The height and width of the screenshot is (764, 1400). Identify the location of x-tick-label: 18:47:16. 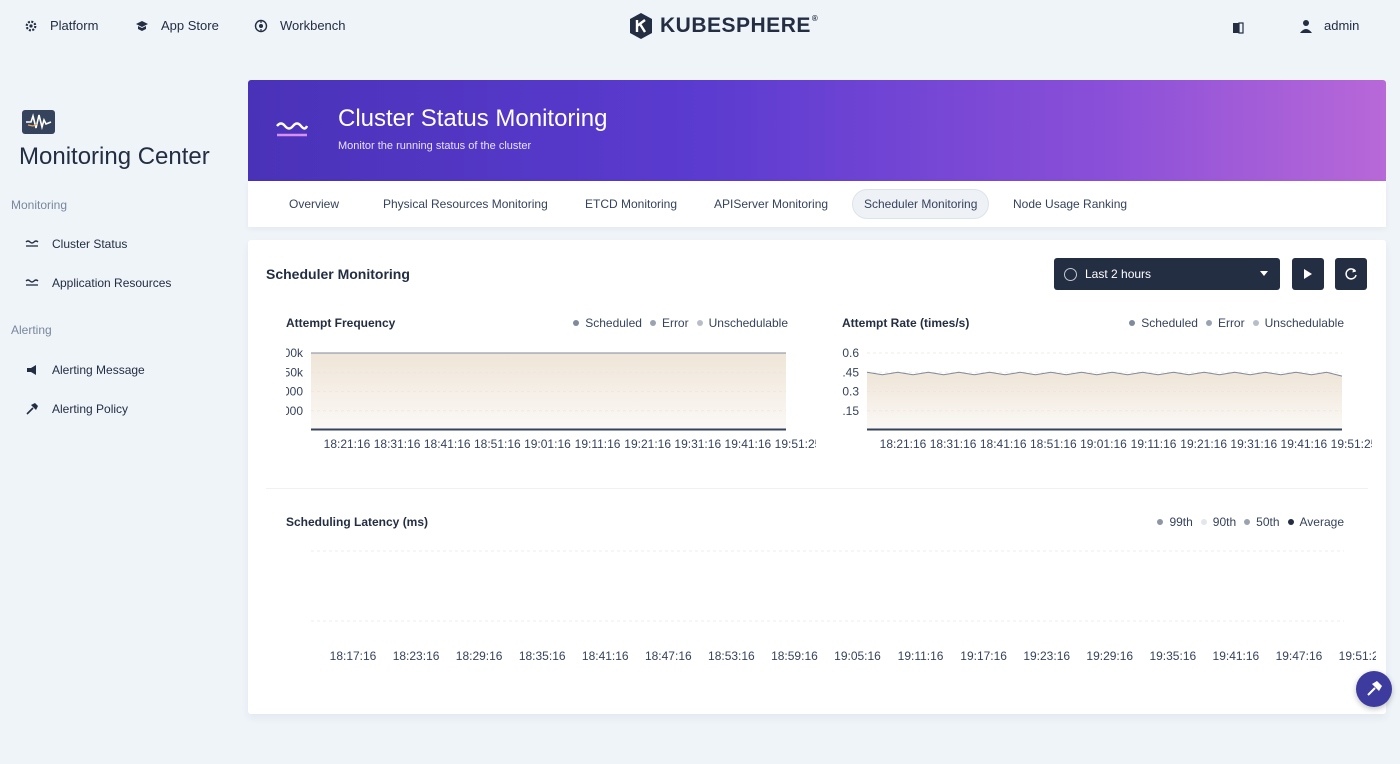
(668, 656).